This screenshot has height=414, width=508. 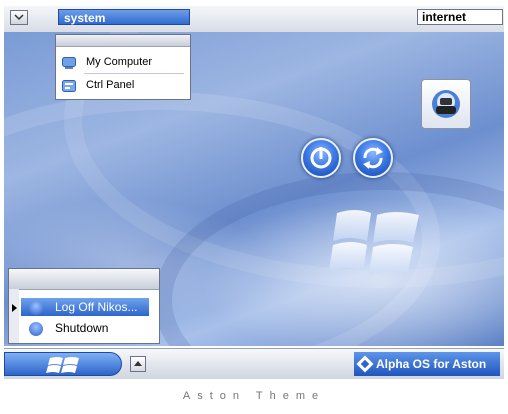 What do you see at coordinates (69, 86) in the screenshot?
I see `control-panel-icon` at bounding box center [69, 86].